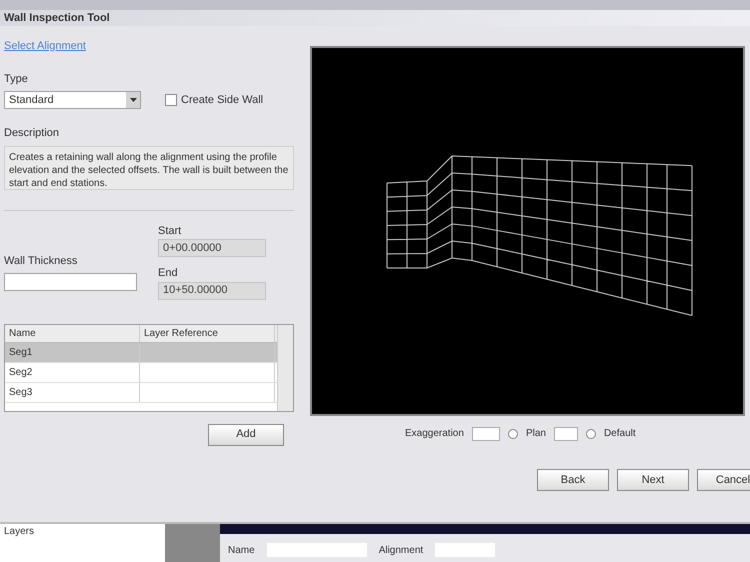 Image resolution: width=750 pixels, height=562 pixels. I want to click on table-row: Seg2, so click(141, 372).